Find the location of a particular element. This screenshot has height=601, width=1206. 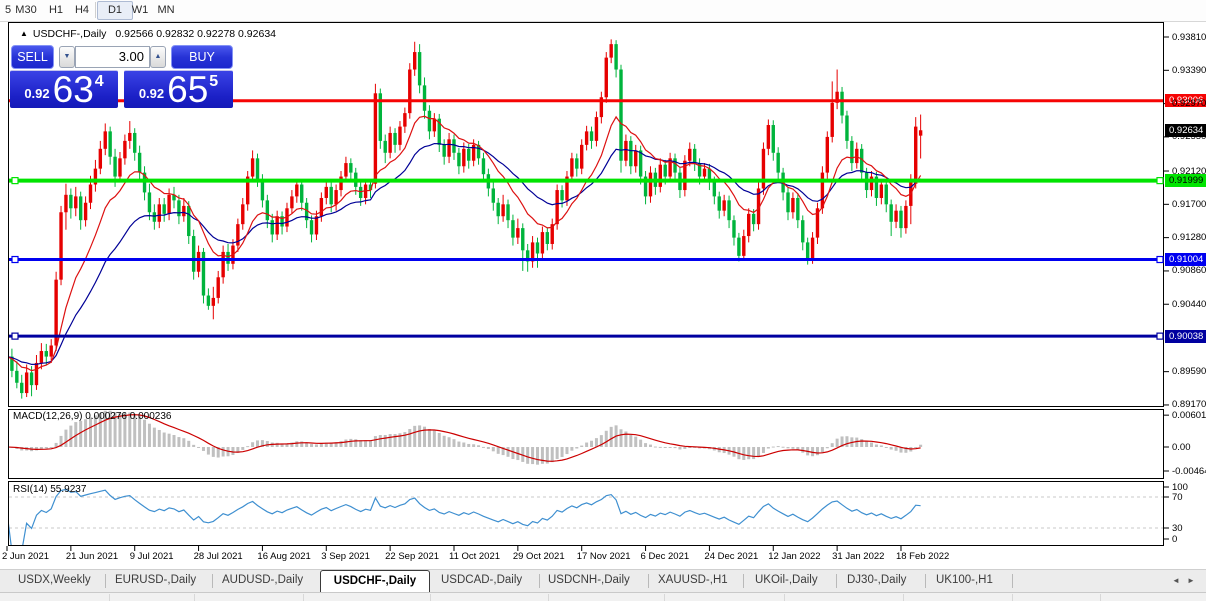

buy-price-prefix: 0.92 is located at coordinates (151, 93).